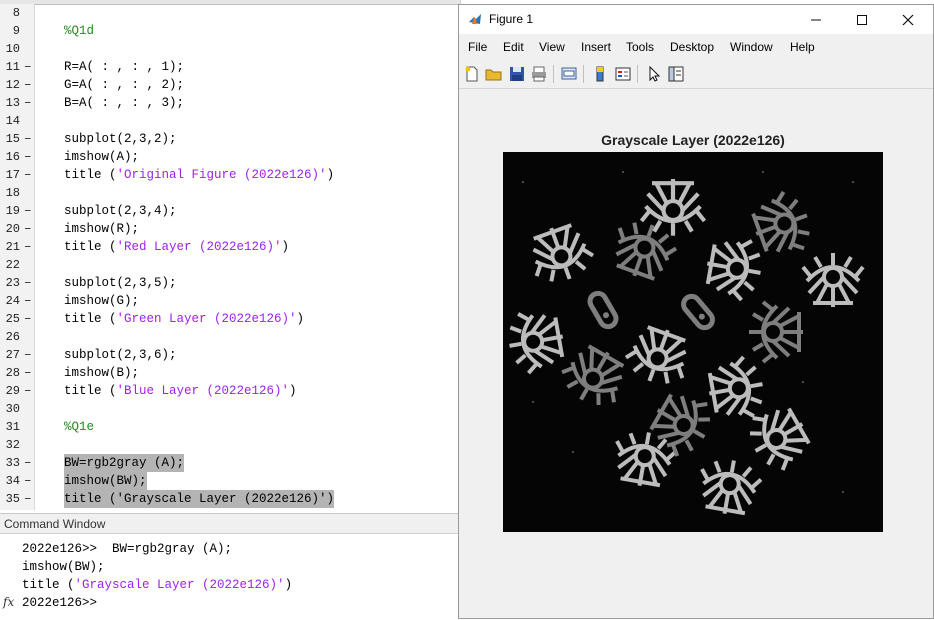 The width and height of the screenshot is (934, 620). I want to click on code-line: 29– title ('Blue Layer (2022e126)'), so click(230, 391).